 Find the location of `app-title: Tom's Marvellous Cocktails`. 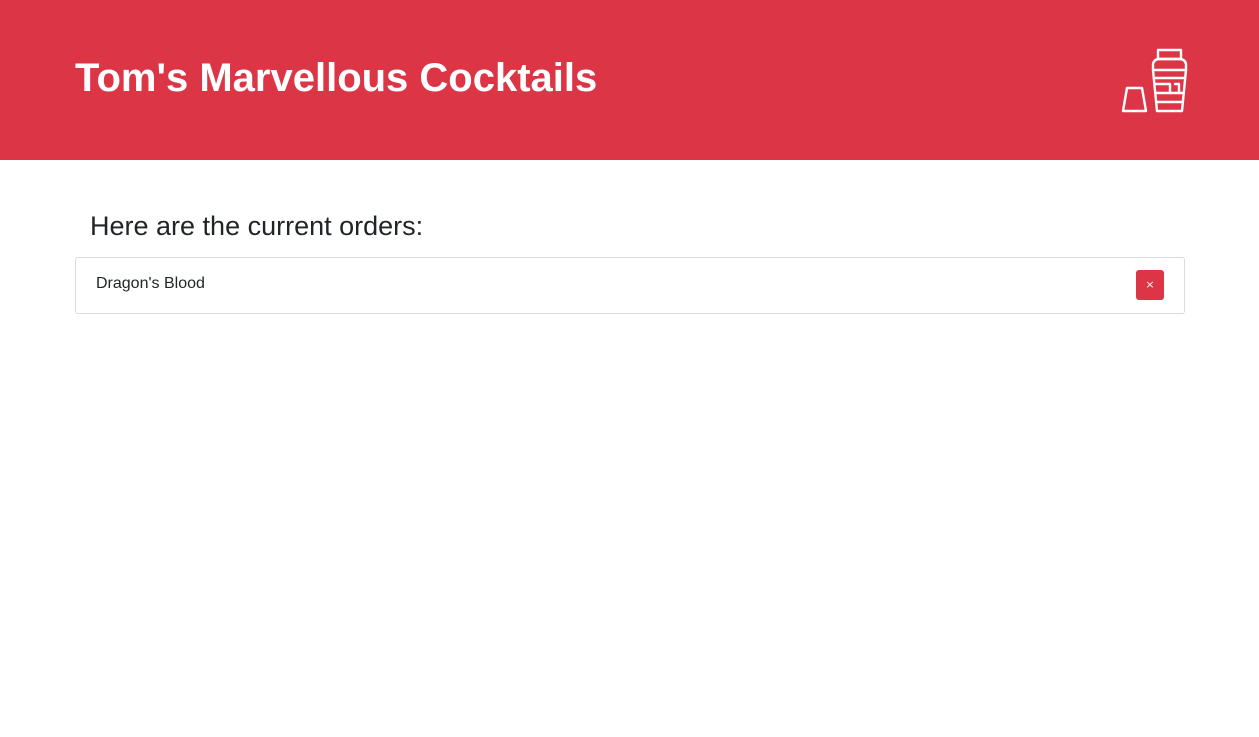

app-title: Tom's Marvellous Cocktails is located at coordinates (336, 78).